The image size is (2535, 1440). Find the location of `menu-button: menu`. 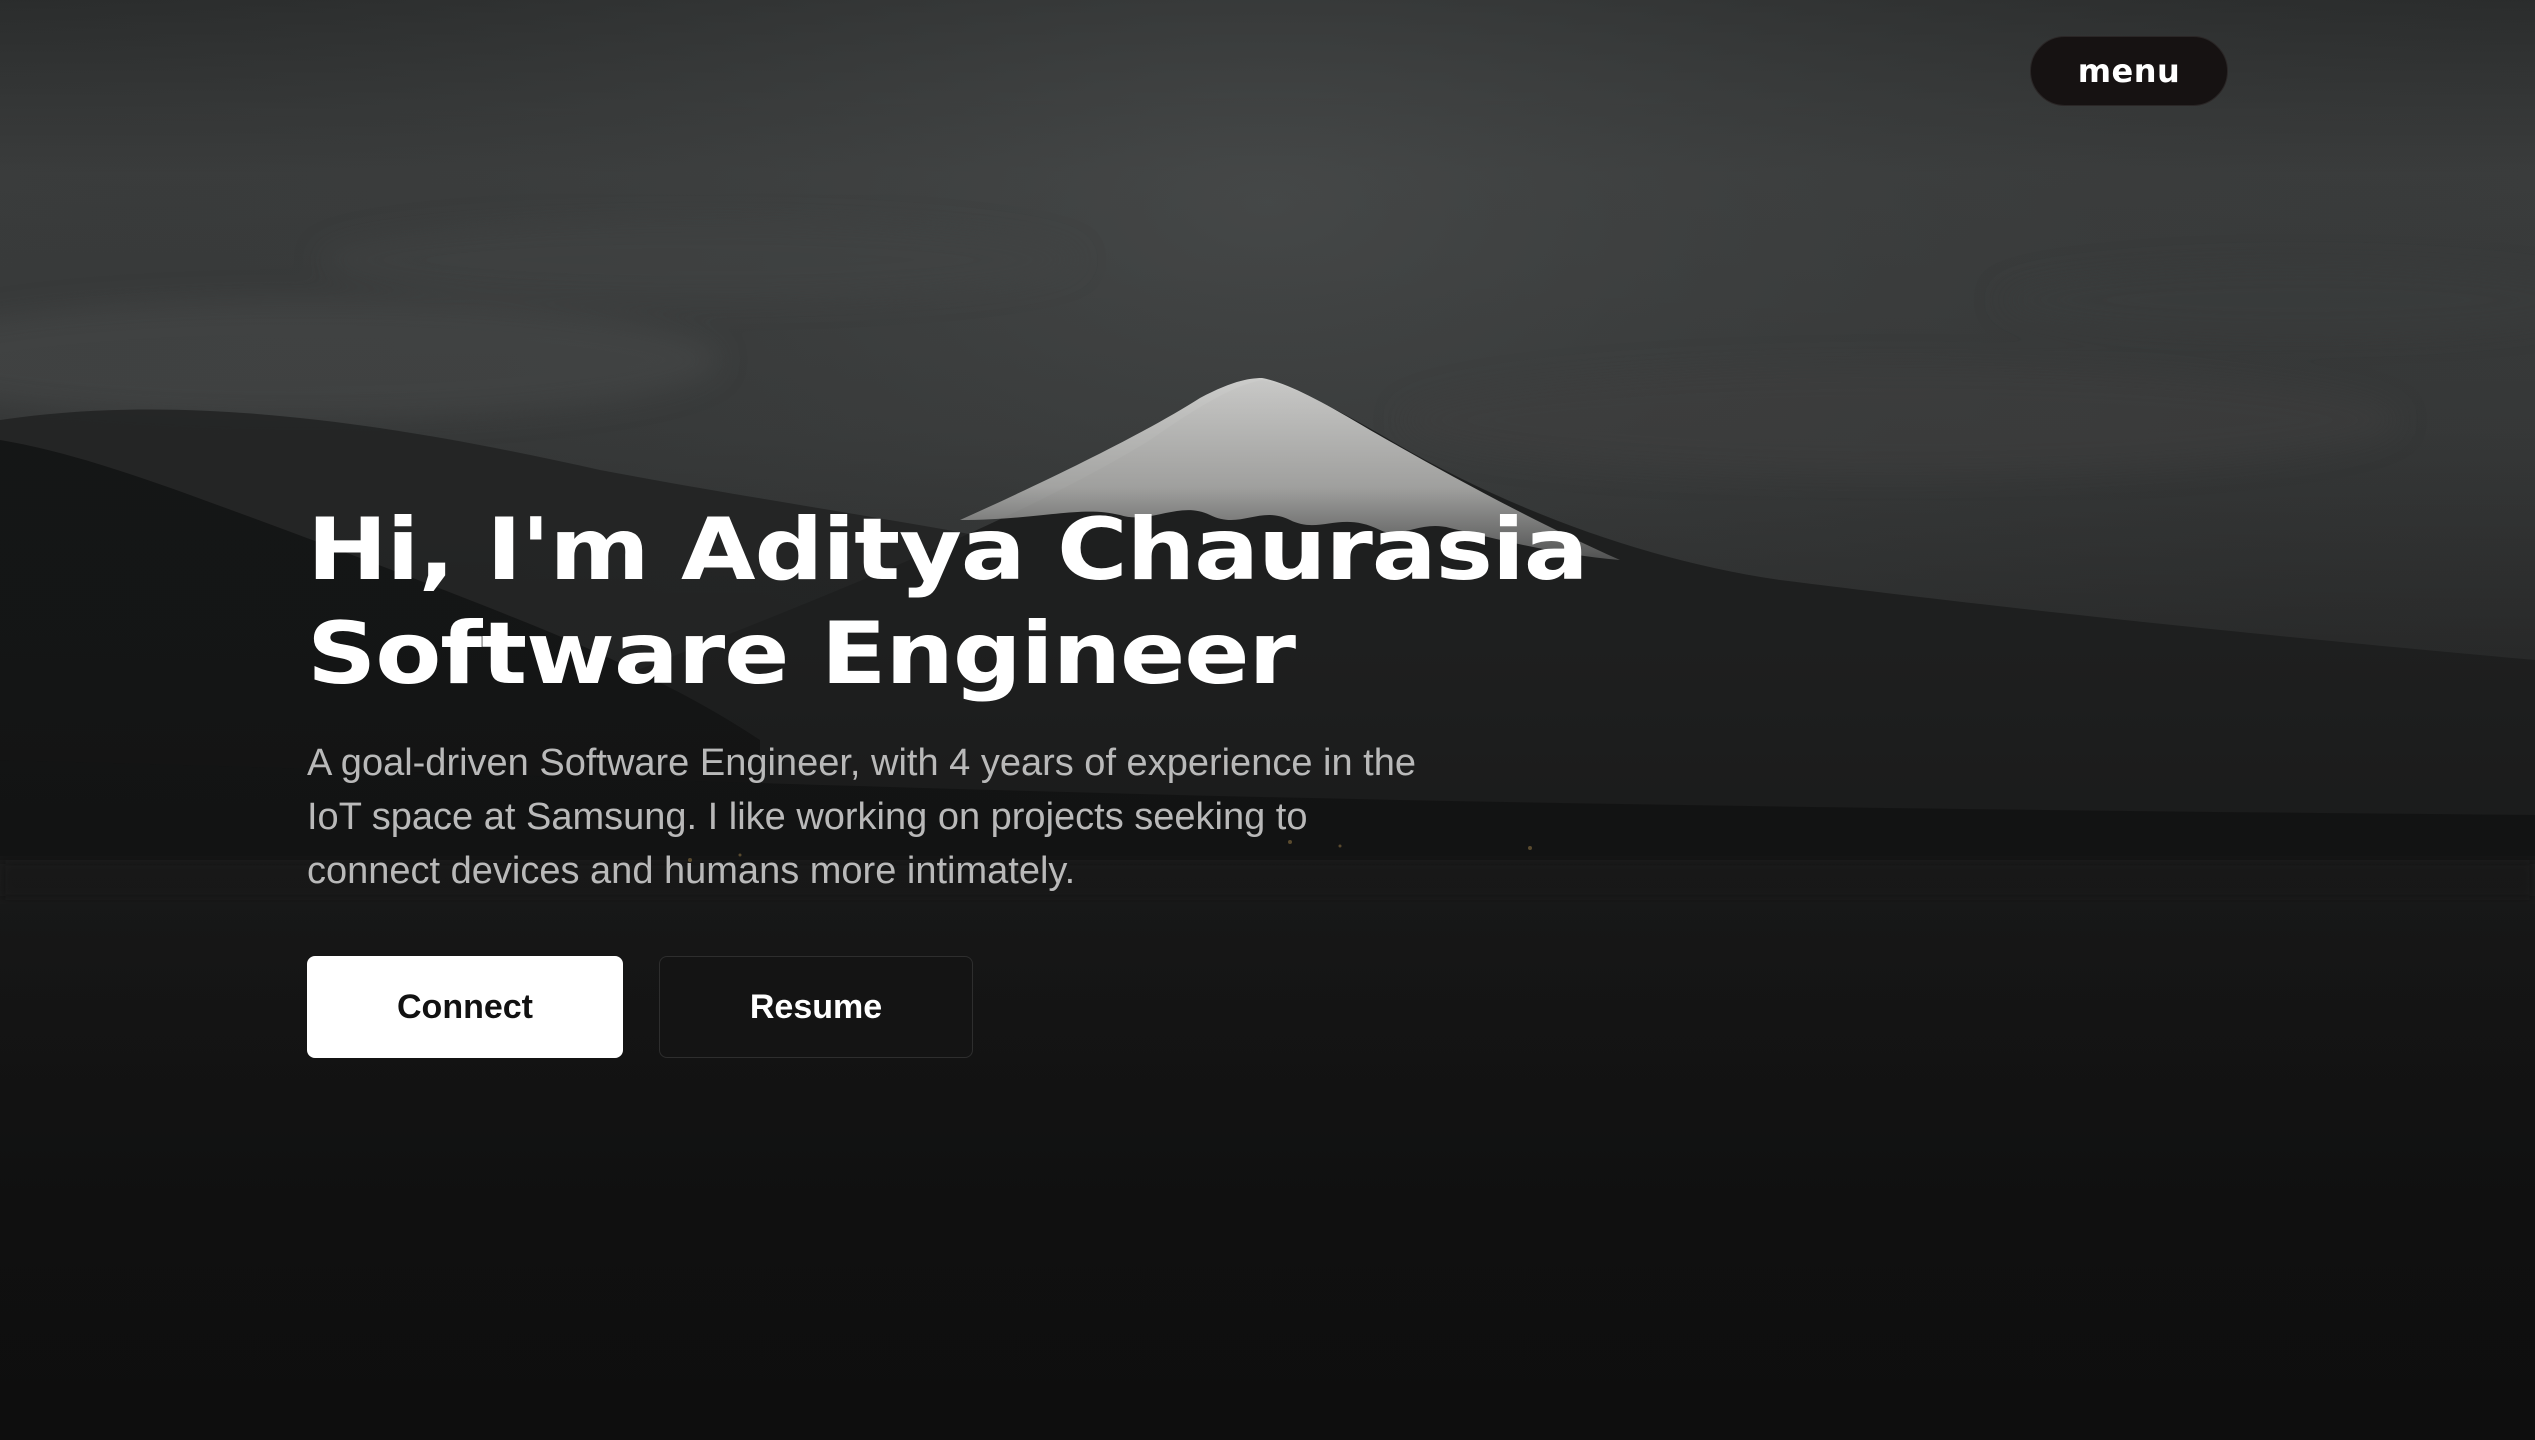

menu-button: menu is located at coordinates (2129, 71).